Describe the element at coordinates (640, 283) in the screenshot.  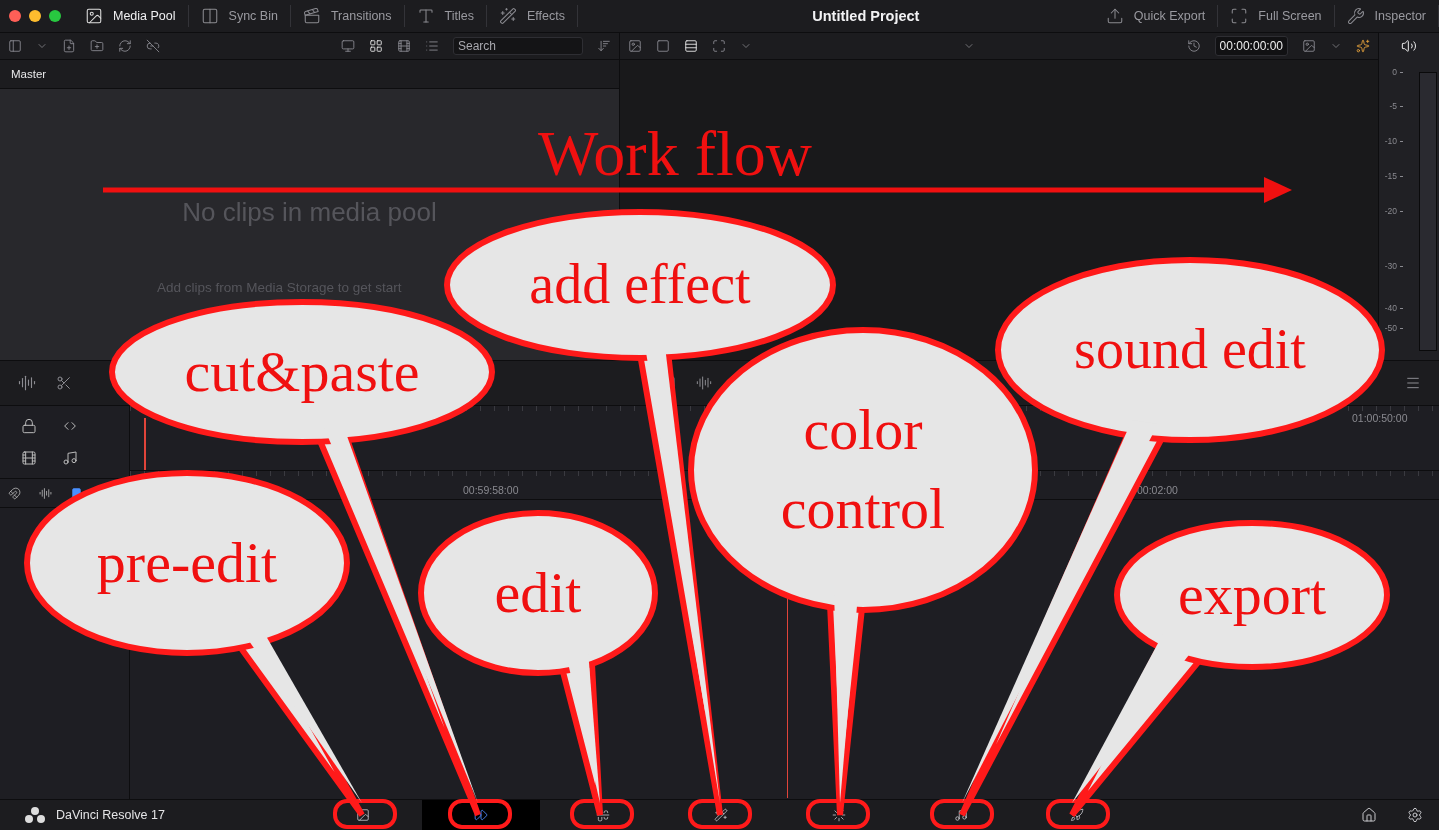
I see `bubble-label: add effect` at that location.